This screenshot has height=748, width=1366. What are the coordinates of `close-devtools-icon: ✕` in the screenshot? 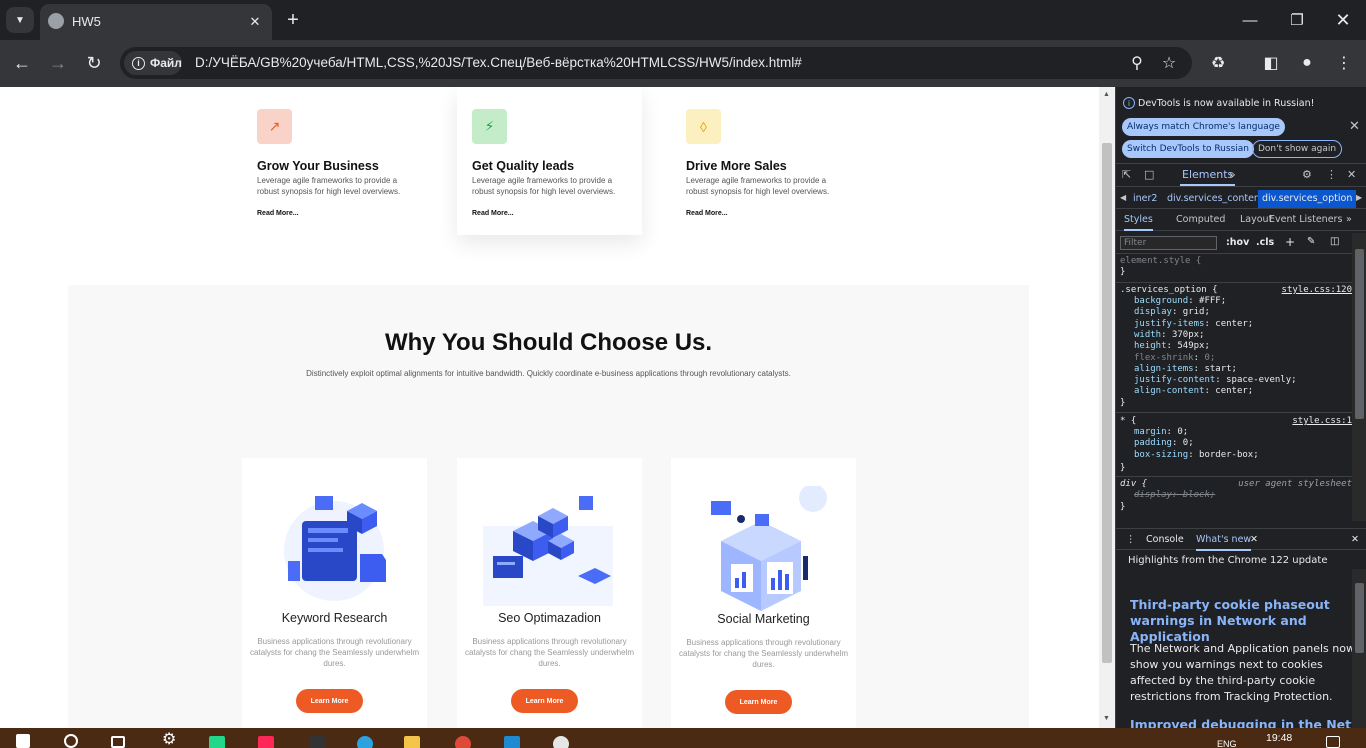 It's located at (1351, 174).